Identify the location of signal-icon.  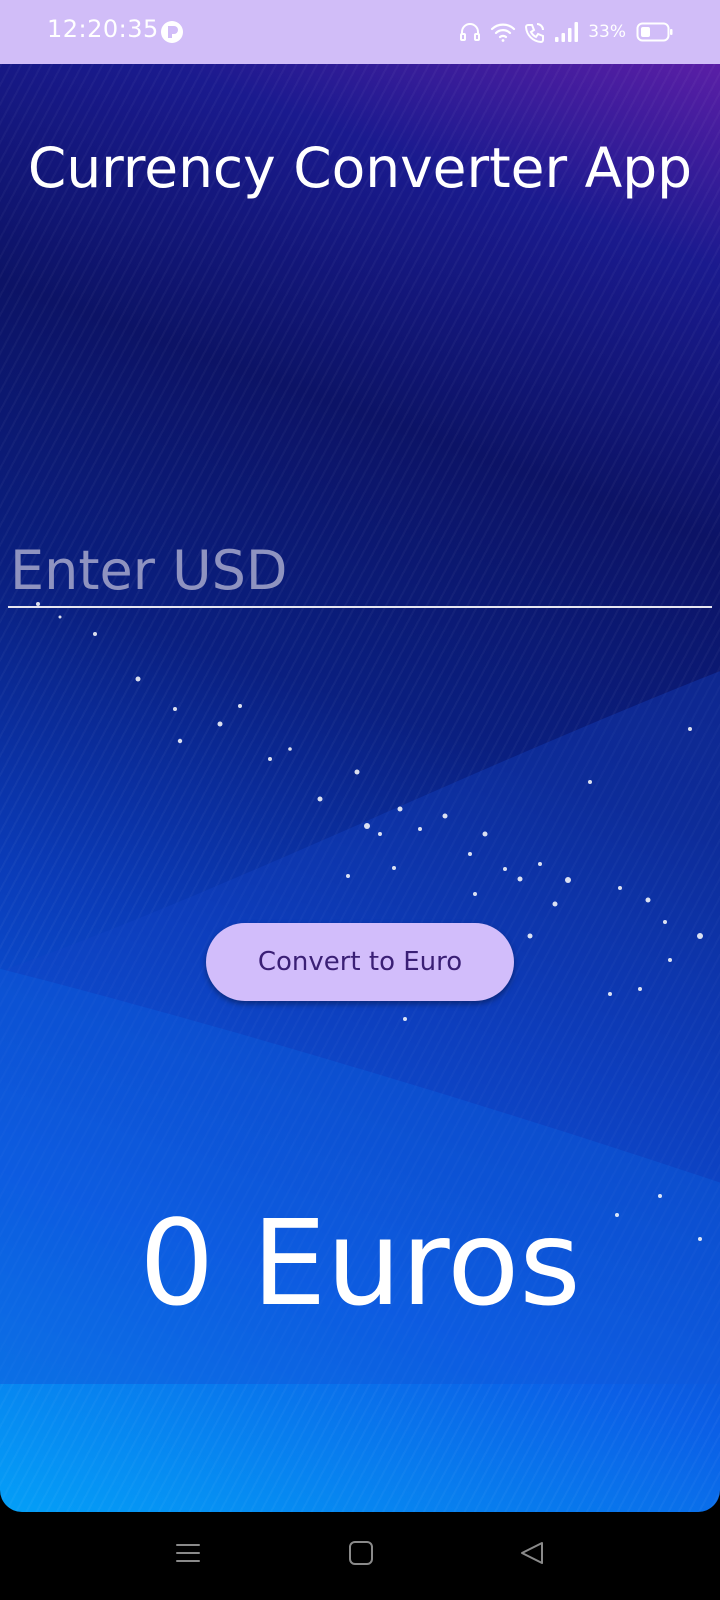
(567, 32).